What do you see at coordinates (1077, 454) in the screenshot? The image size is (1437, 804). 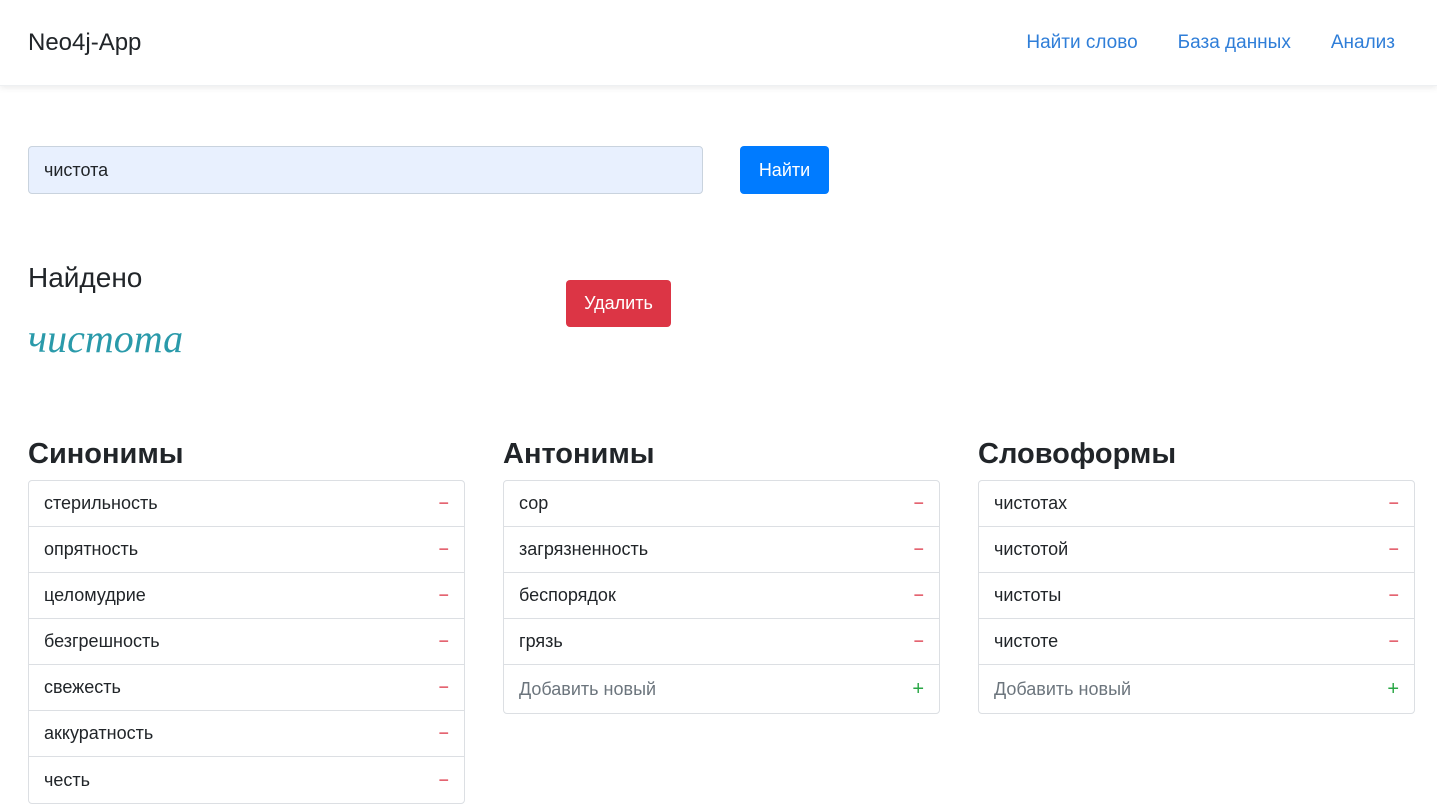 I see `wordforms-title: Словоформы` at bounding box center [1077, 454].